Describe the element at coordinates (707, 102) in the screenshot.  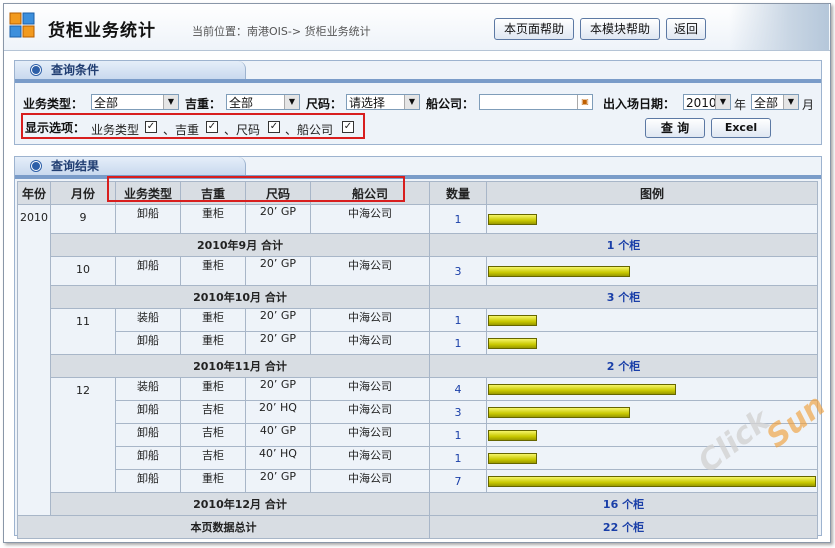
I see `year-select: 2010 ▼` at that location.